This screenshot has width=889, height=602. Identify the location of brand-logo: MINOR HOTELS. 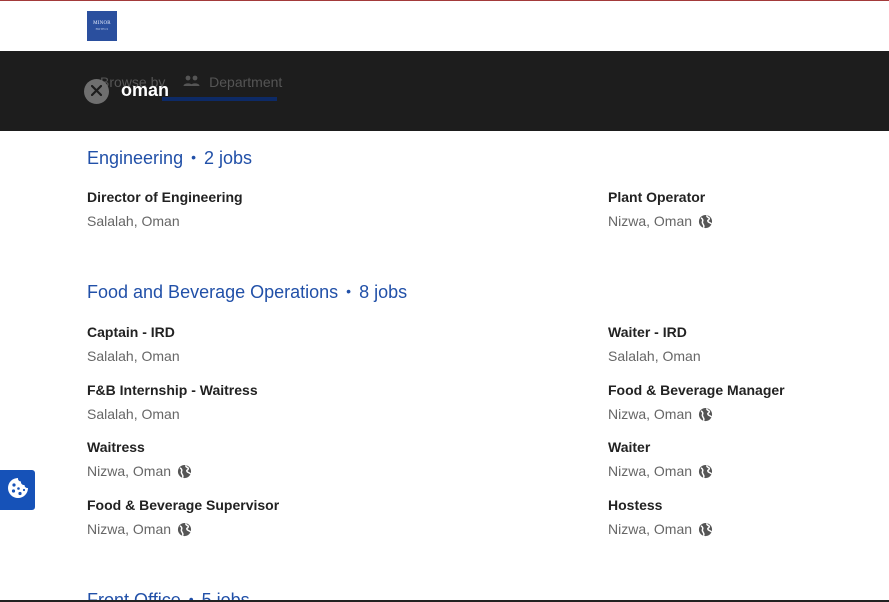
(102, 26).